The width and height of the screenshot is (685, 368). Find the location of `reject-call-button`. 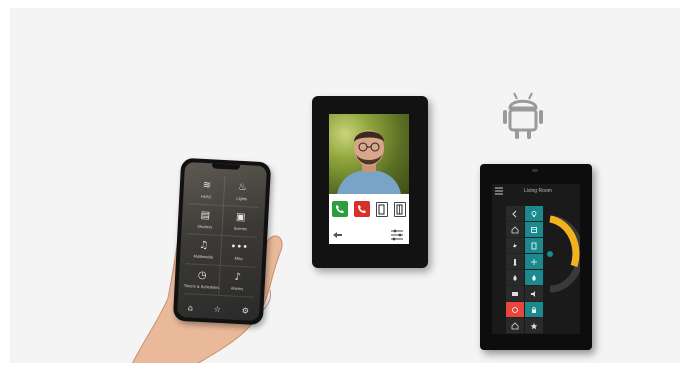

reject-call-button is located at coordinates (362, 209).